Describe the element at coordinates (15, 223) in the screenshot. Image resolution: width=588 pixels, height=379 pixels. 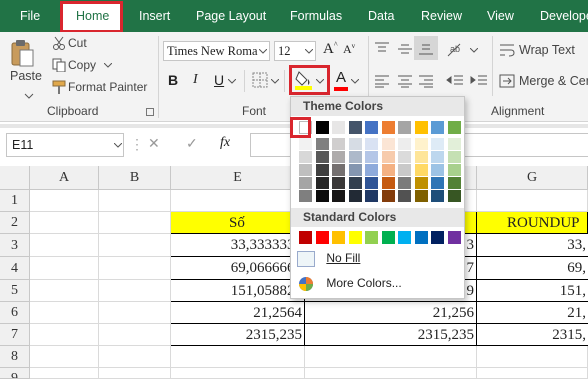
I see `row-header-2: 2` at that location.